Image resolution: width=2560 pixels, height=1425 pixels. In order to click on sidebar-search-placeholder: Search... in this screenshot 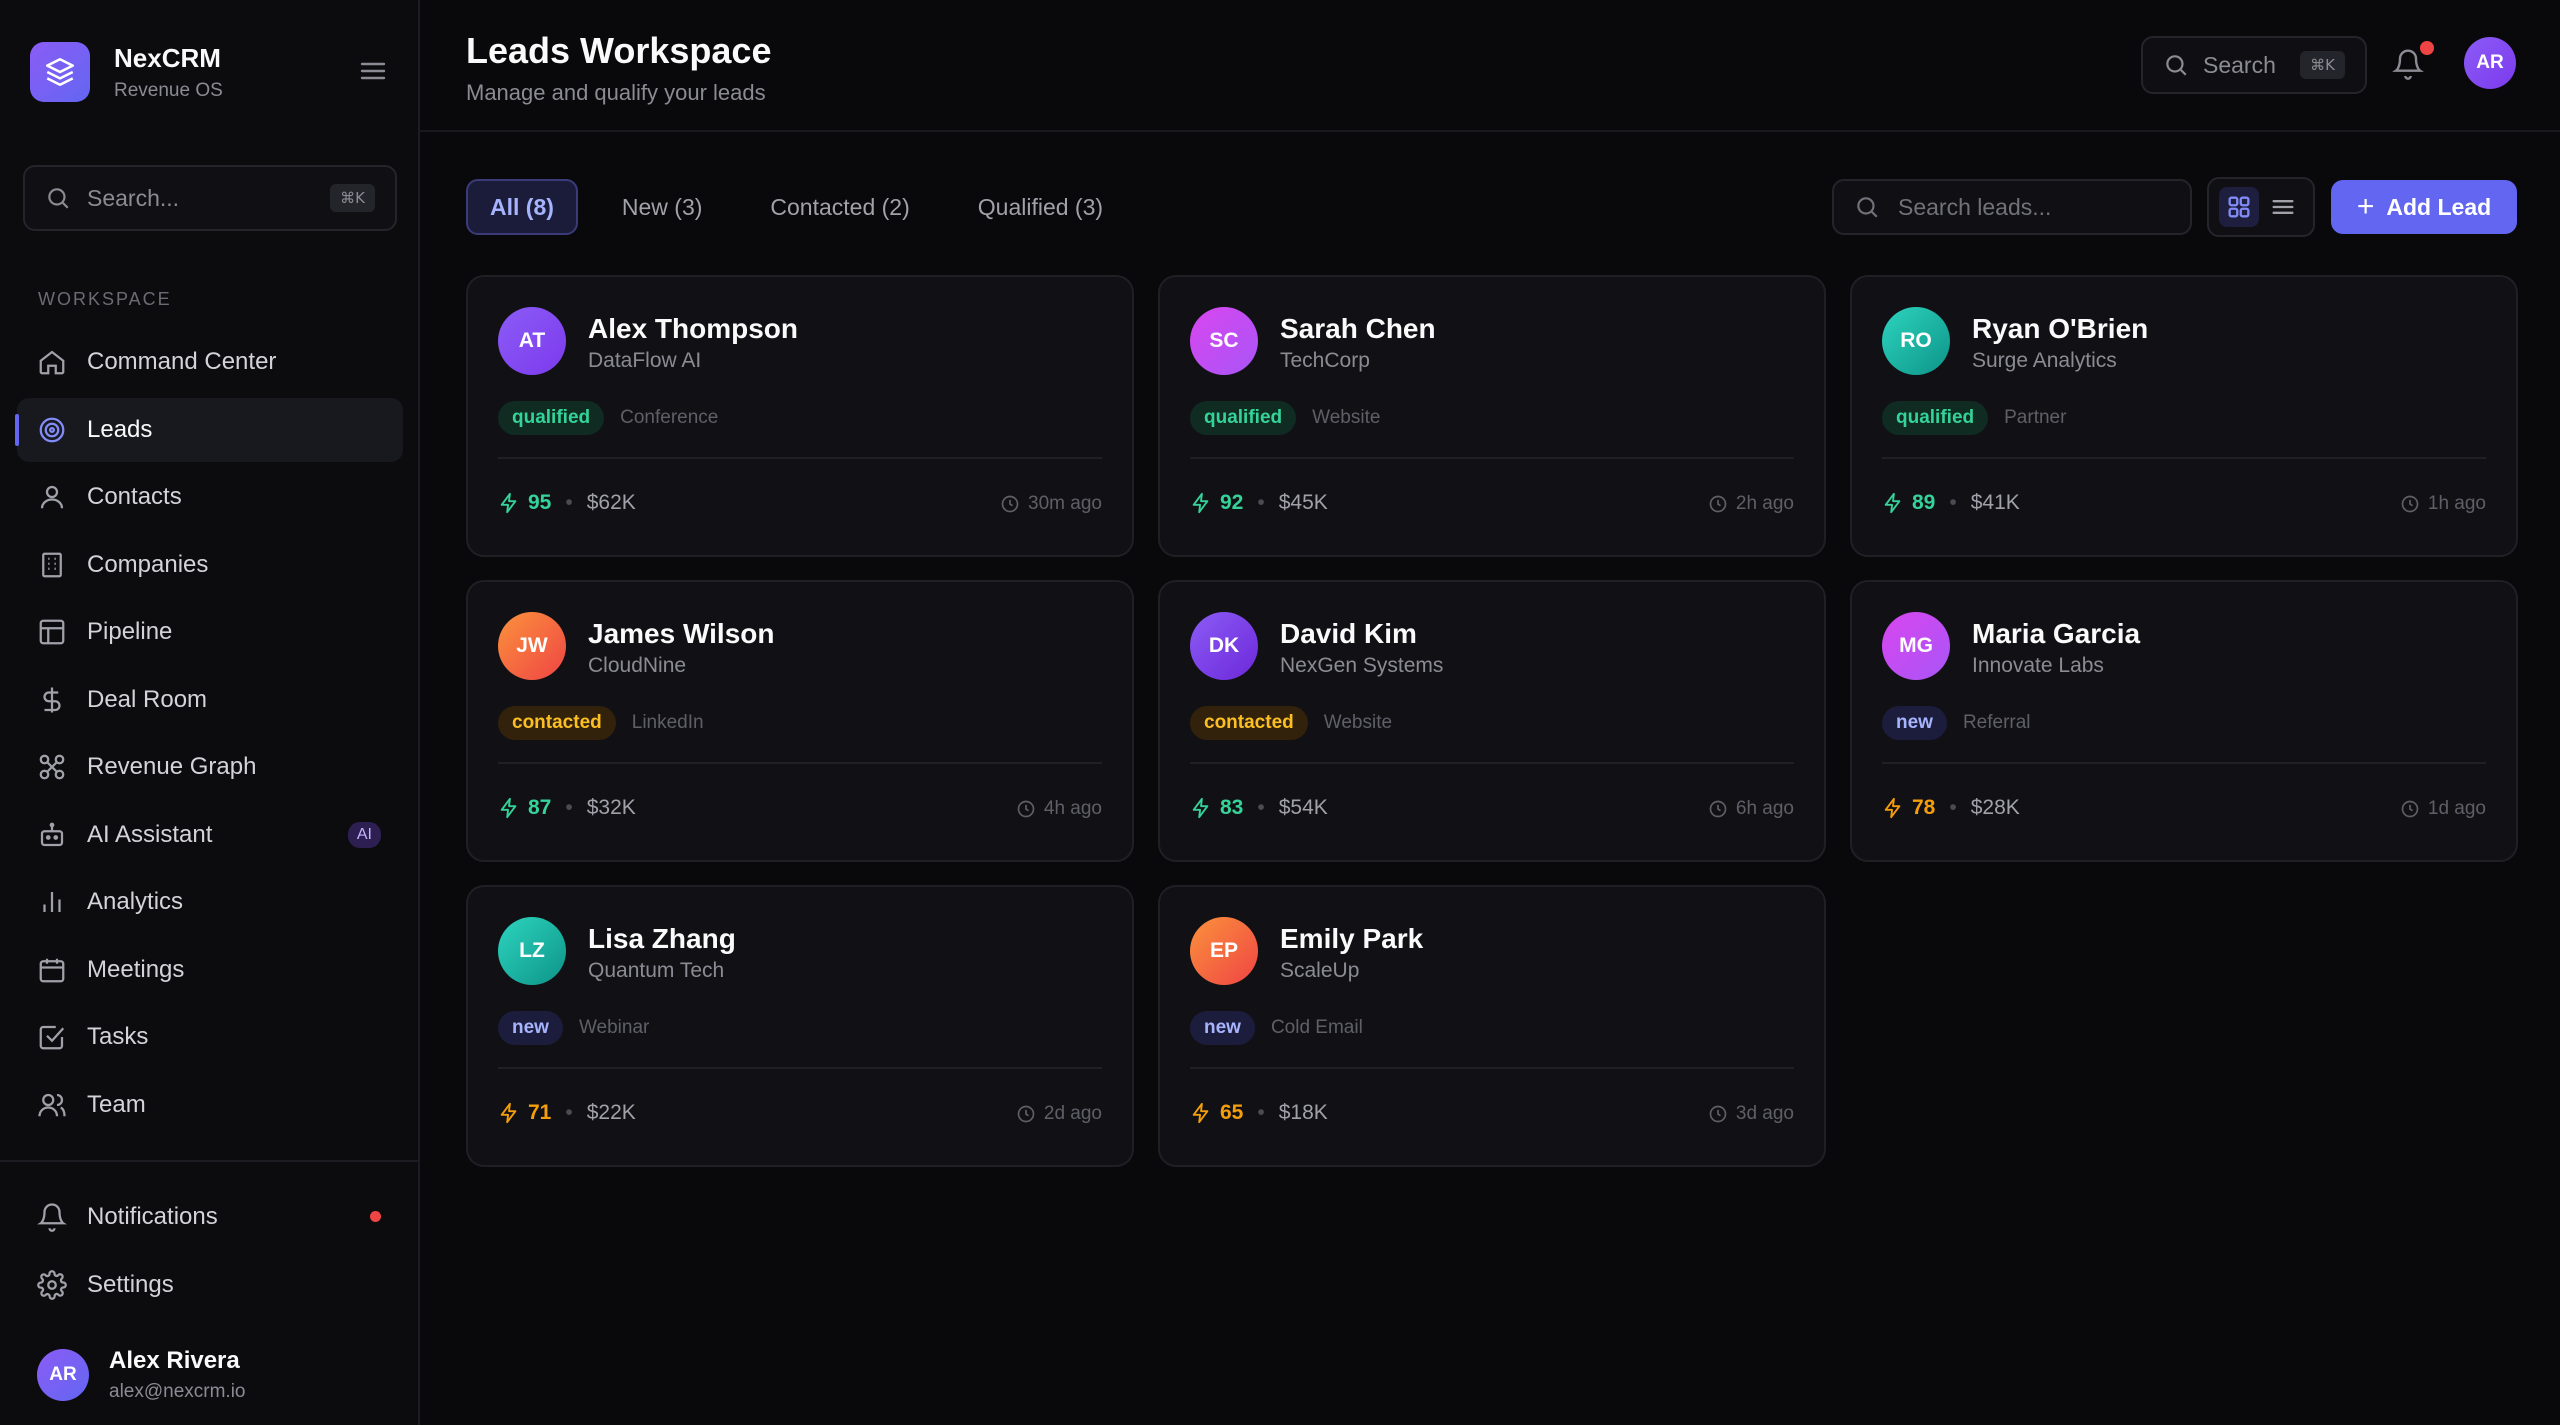, I will do `click(133, 197)`.